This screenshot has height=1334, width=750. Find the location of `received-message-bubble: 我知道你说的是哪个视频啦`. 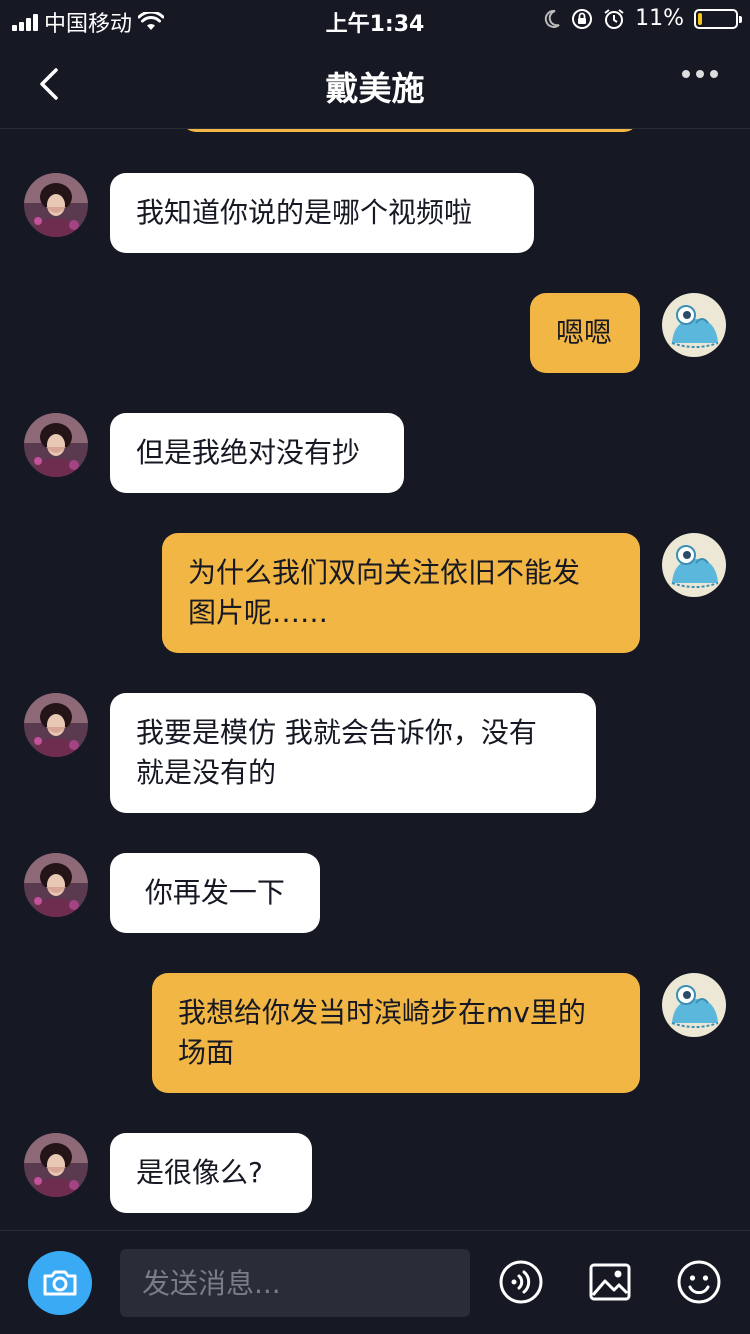

received-message-bubble: 我知道你说的是哪个视频啦 is located at coordinates (322, 213).